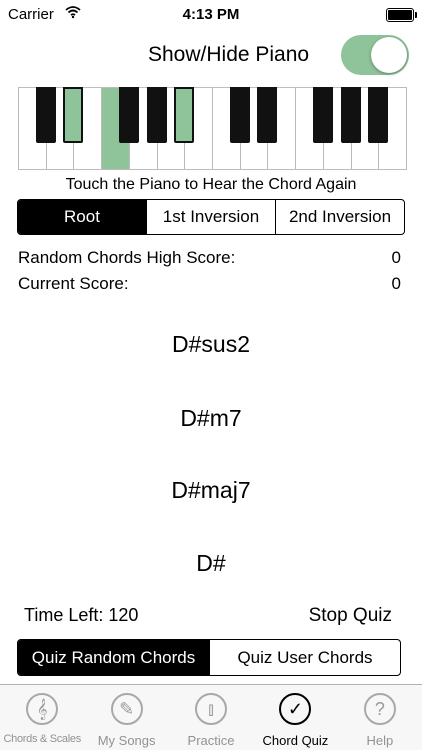 This screenshot has height=750, width=422. I want to click on piano-keyboard, so click(212, 128).